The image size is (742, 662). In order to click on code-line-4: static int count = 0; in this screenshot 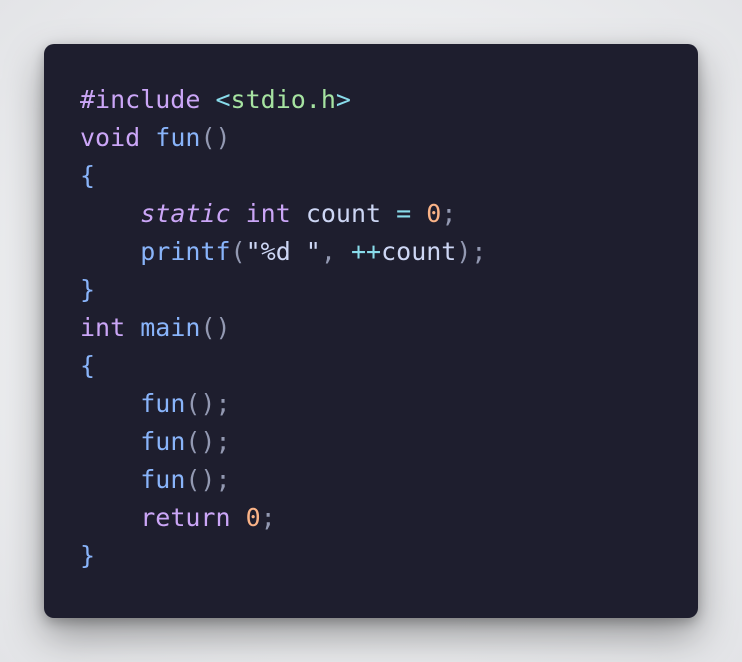, I will do `click(283, 214)`.